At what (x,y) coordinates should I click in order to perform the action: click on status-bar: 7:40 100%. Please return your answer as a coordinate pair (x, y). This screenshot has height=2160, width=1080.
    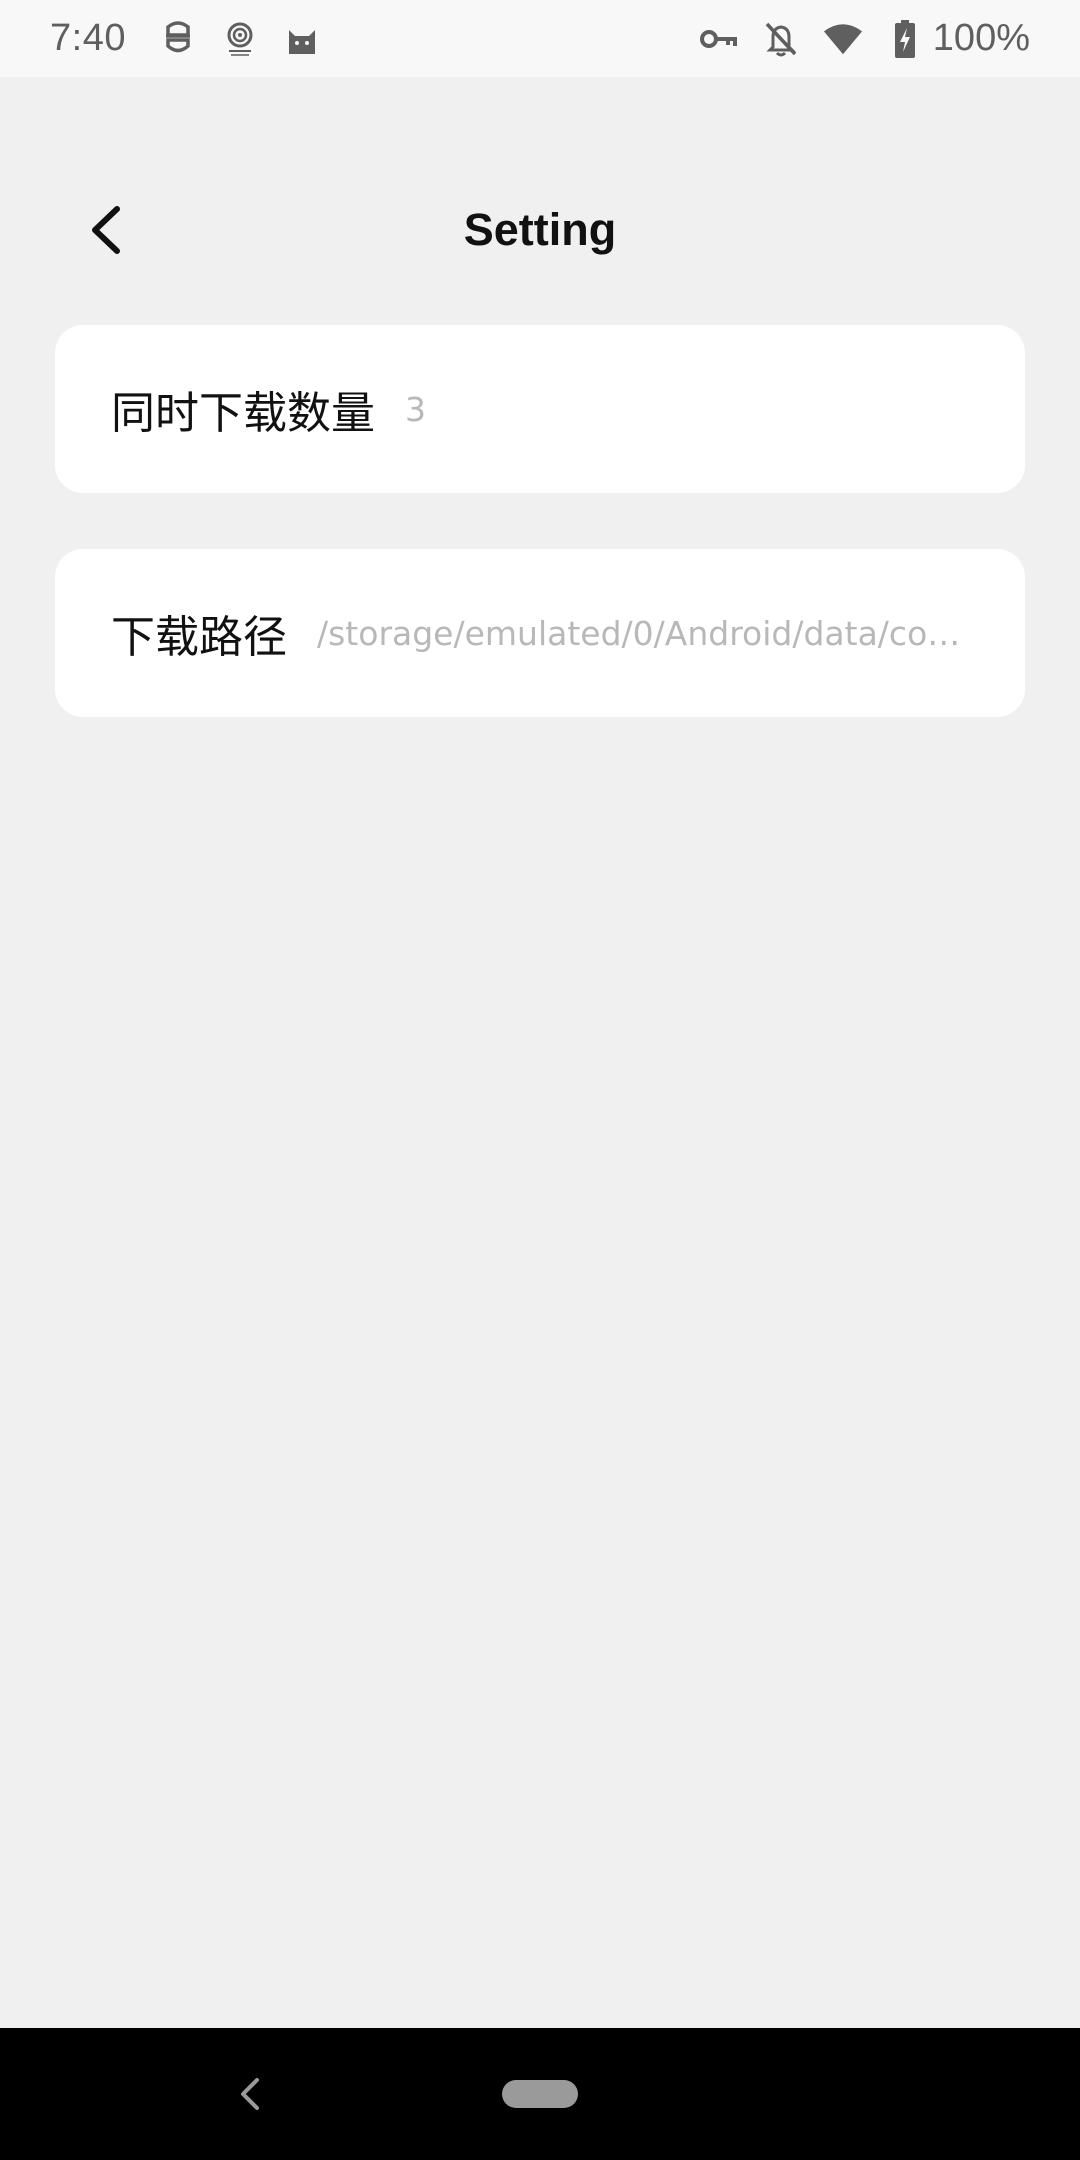
    Looking at the image, I should click on (540, 38).